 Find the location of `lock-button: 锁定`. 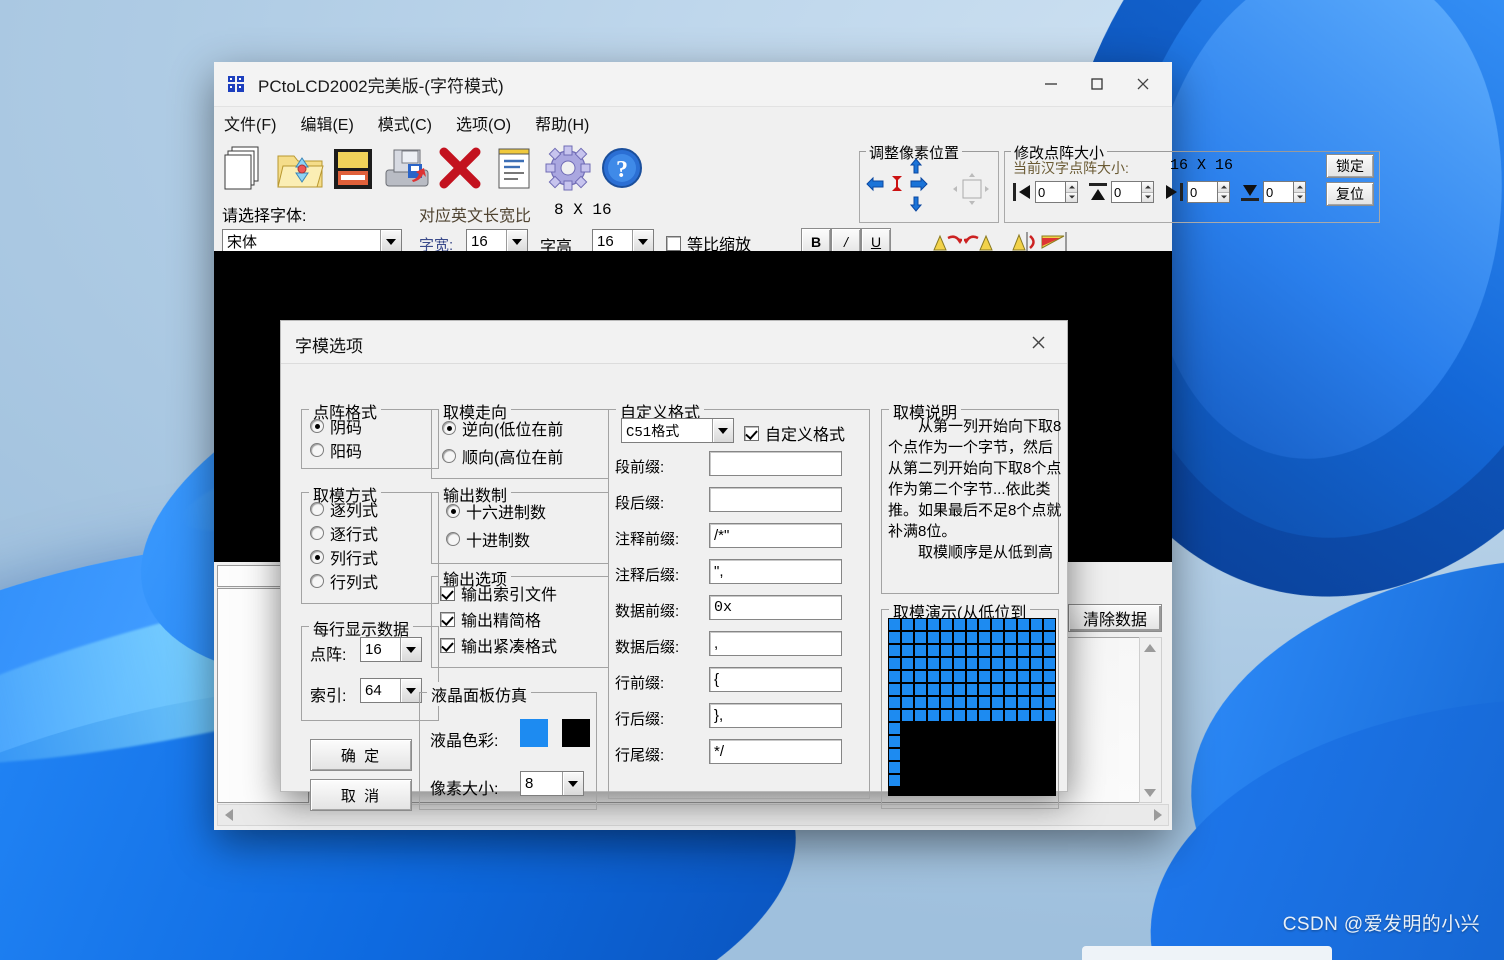

lock-button: 锁定 is located at coordinates (1350, 166).